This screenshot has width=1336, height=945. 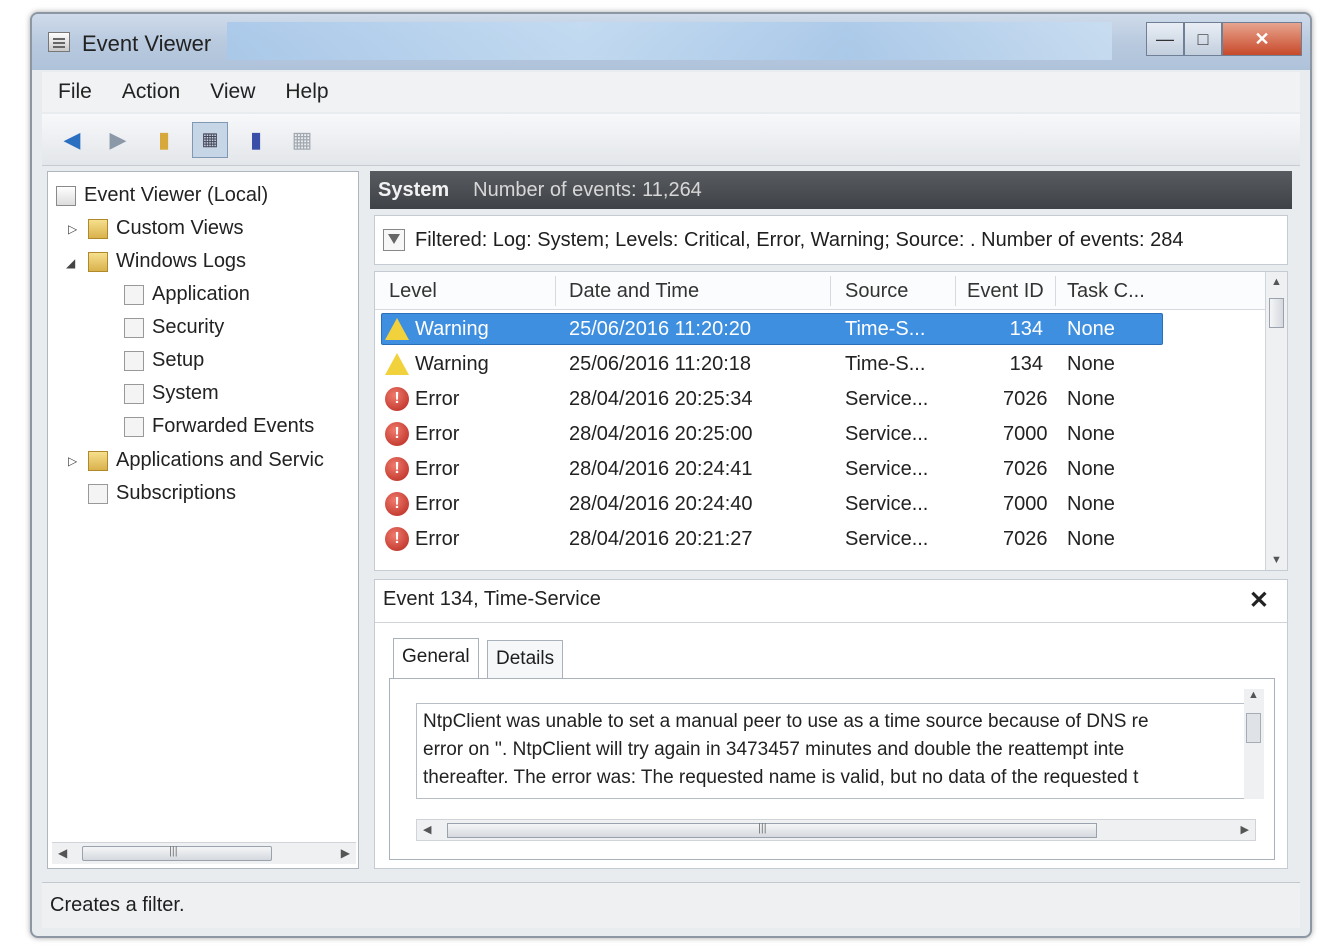 I want to click on minimize-button: —, so click(x=1165, y=39).